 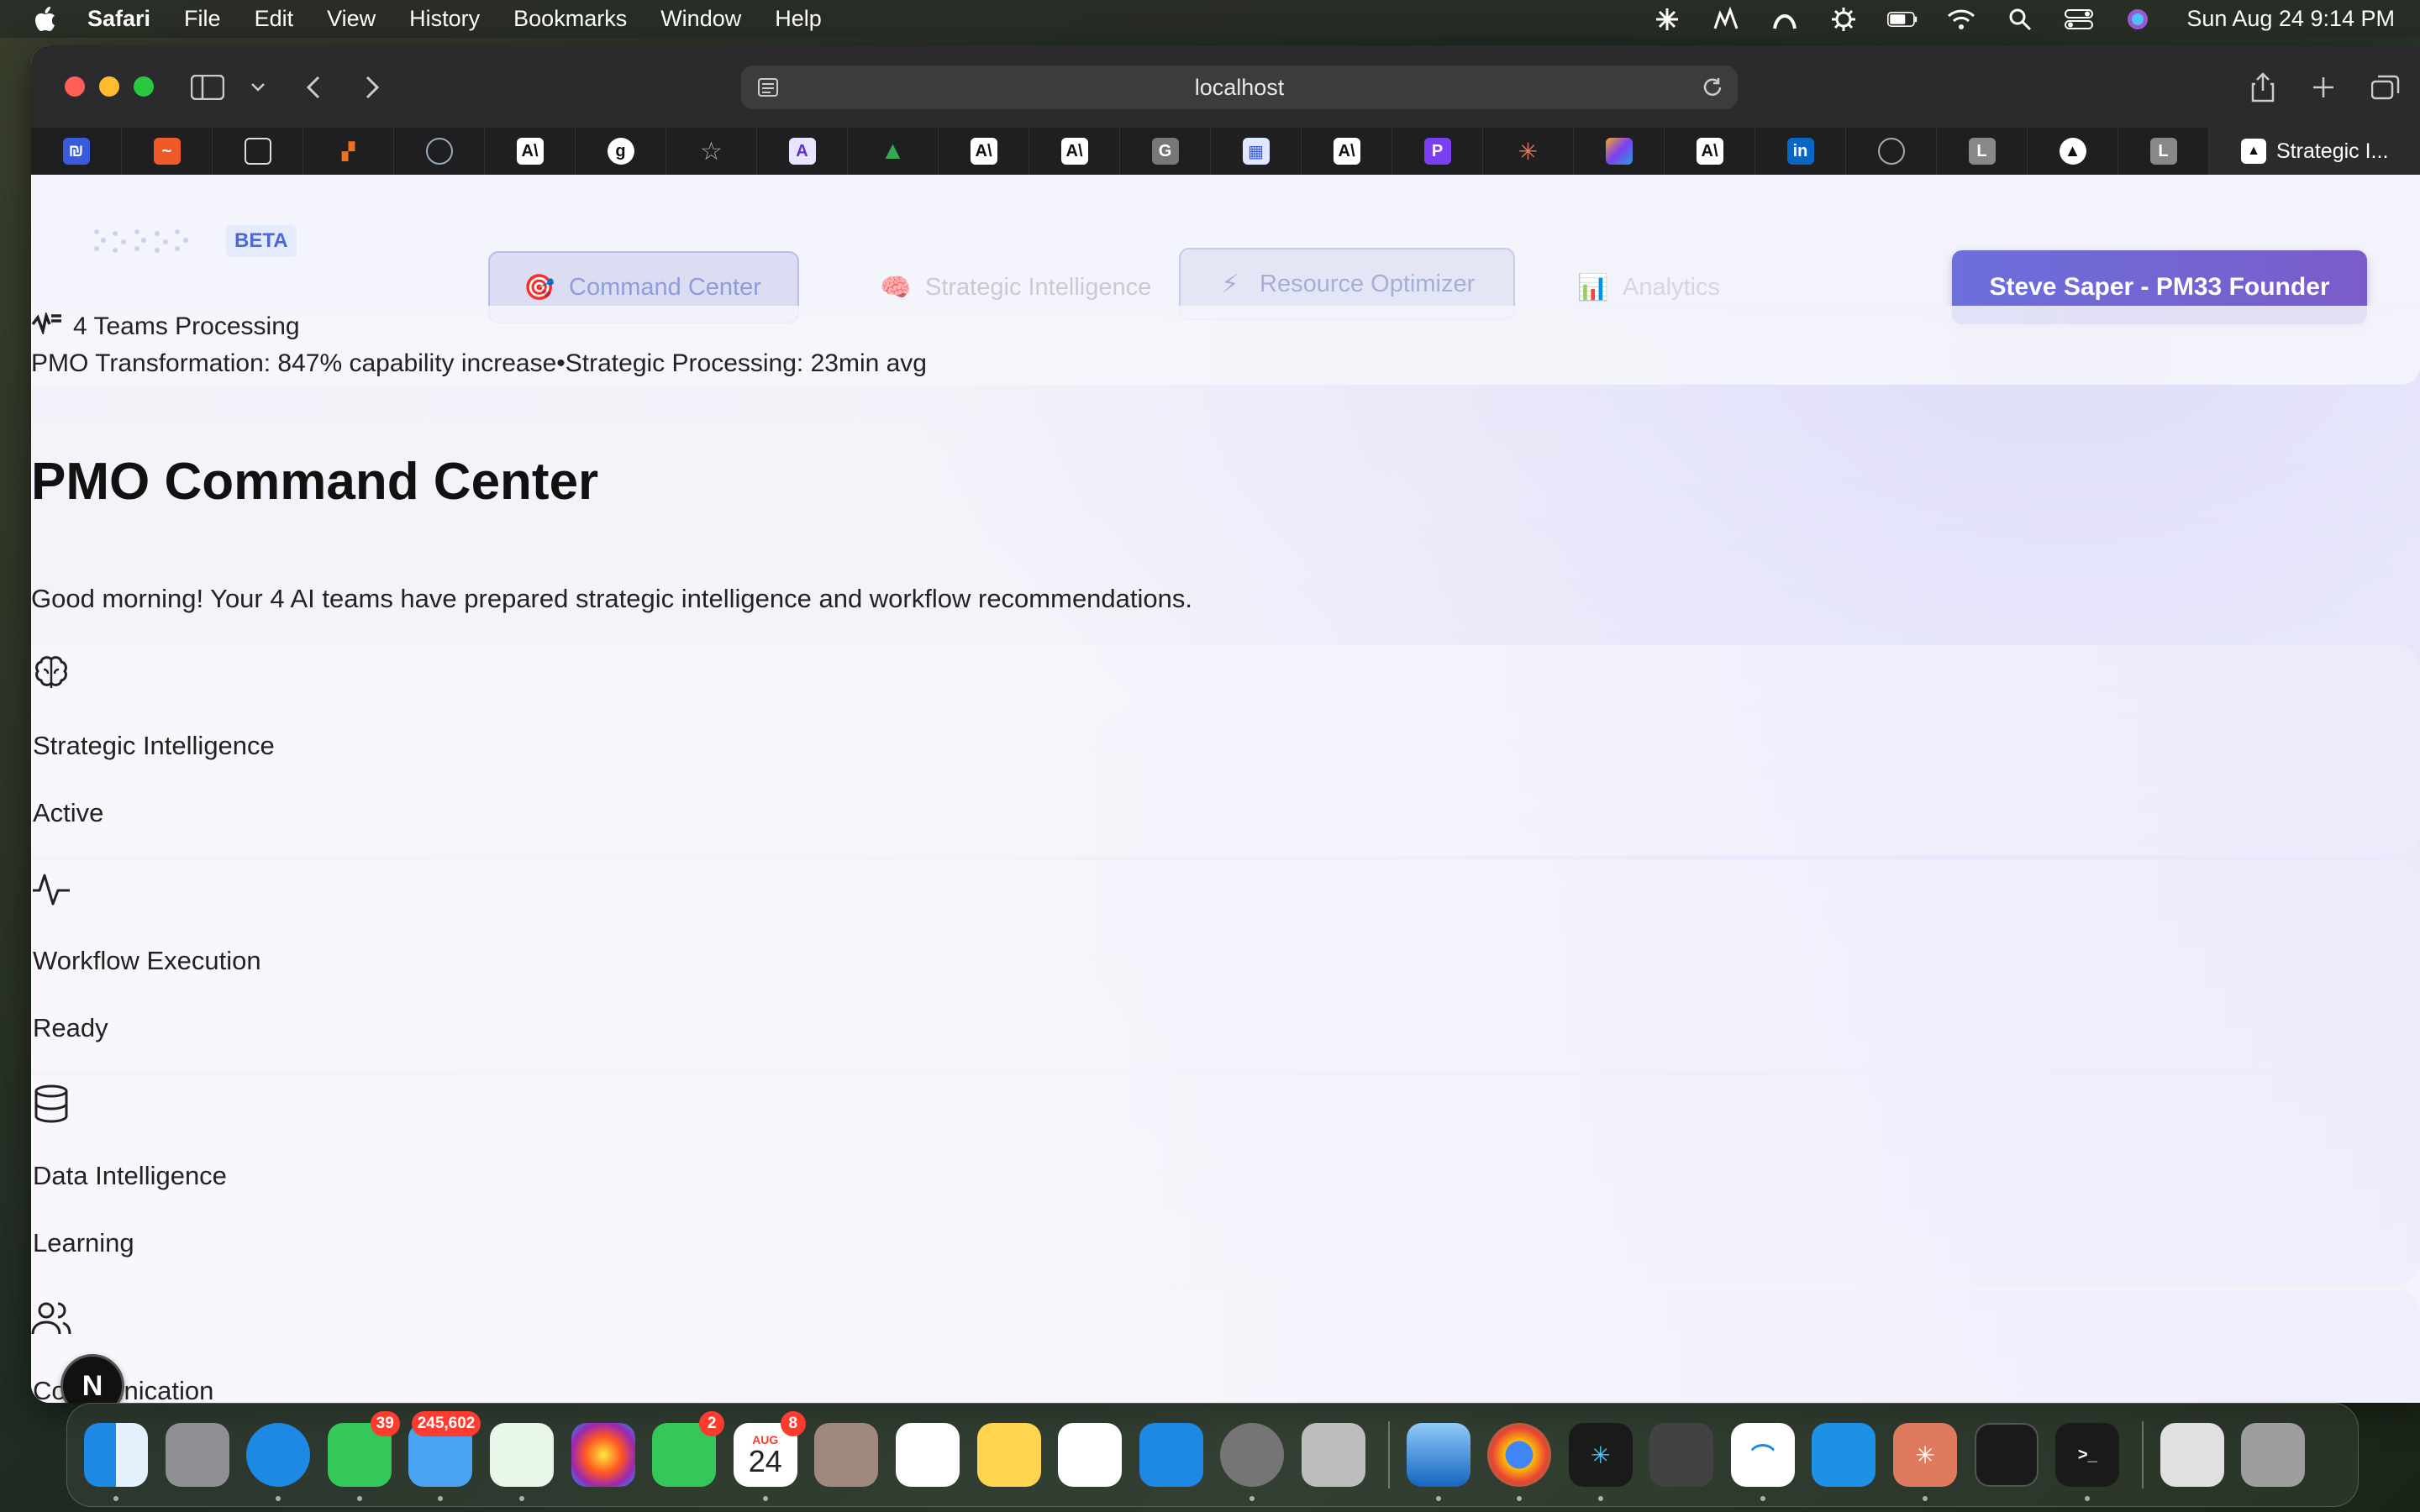 I want to click on system-settings-icon, so click(x=1253, y=1462).